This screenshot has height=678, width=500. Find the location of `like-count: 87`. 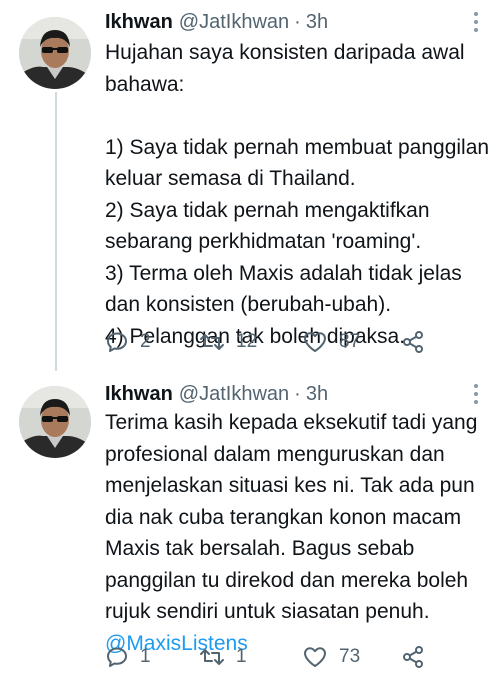

like-count: 87 is located at coordinates (350, 341).